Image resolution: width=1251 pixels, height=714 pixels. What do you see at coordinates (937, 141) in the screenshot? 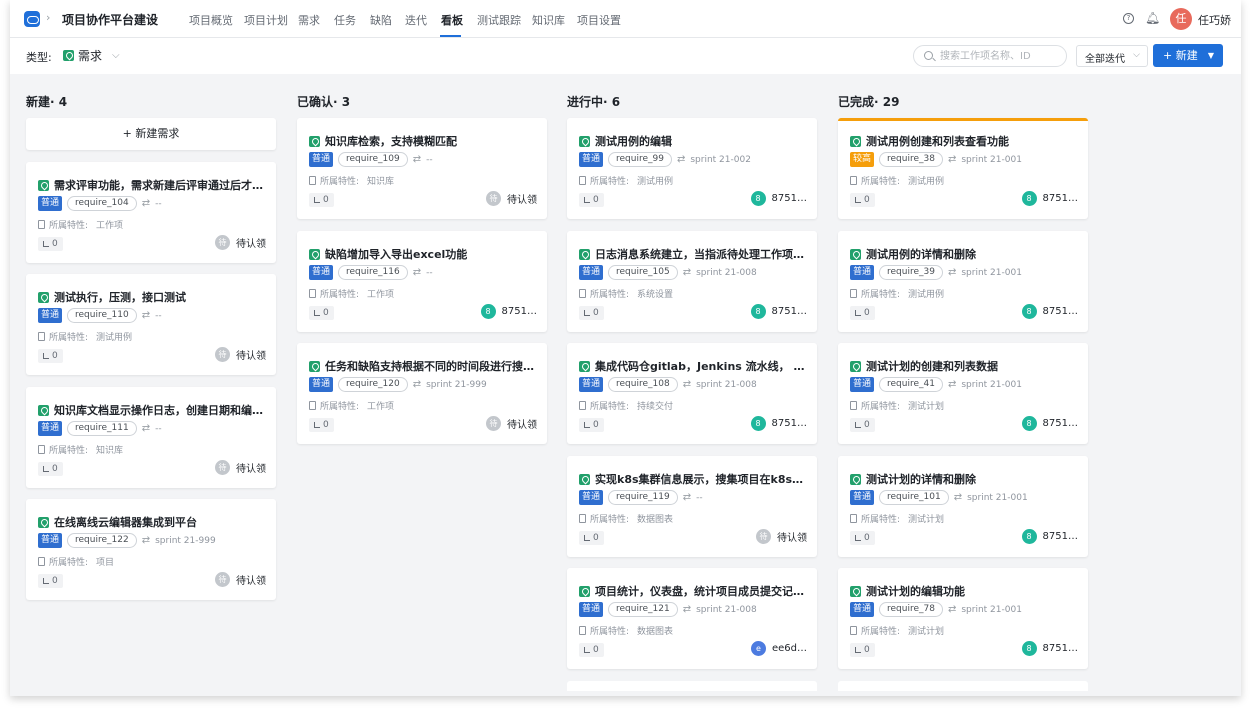
I see `card-title: 测试用例创建和列表查看功能` at bounding box center [937, 141].